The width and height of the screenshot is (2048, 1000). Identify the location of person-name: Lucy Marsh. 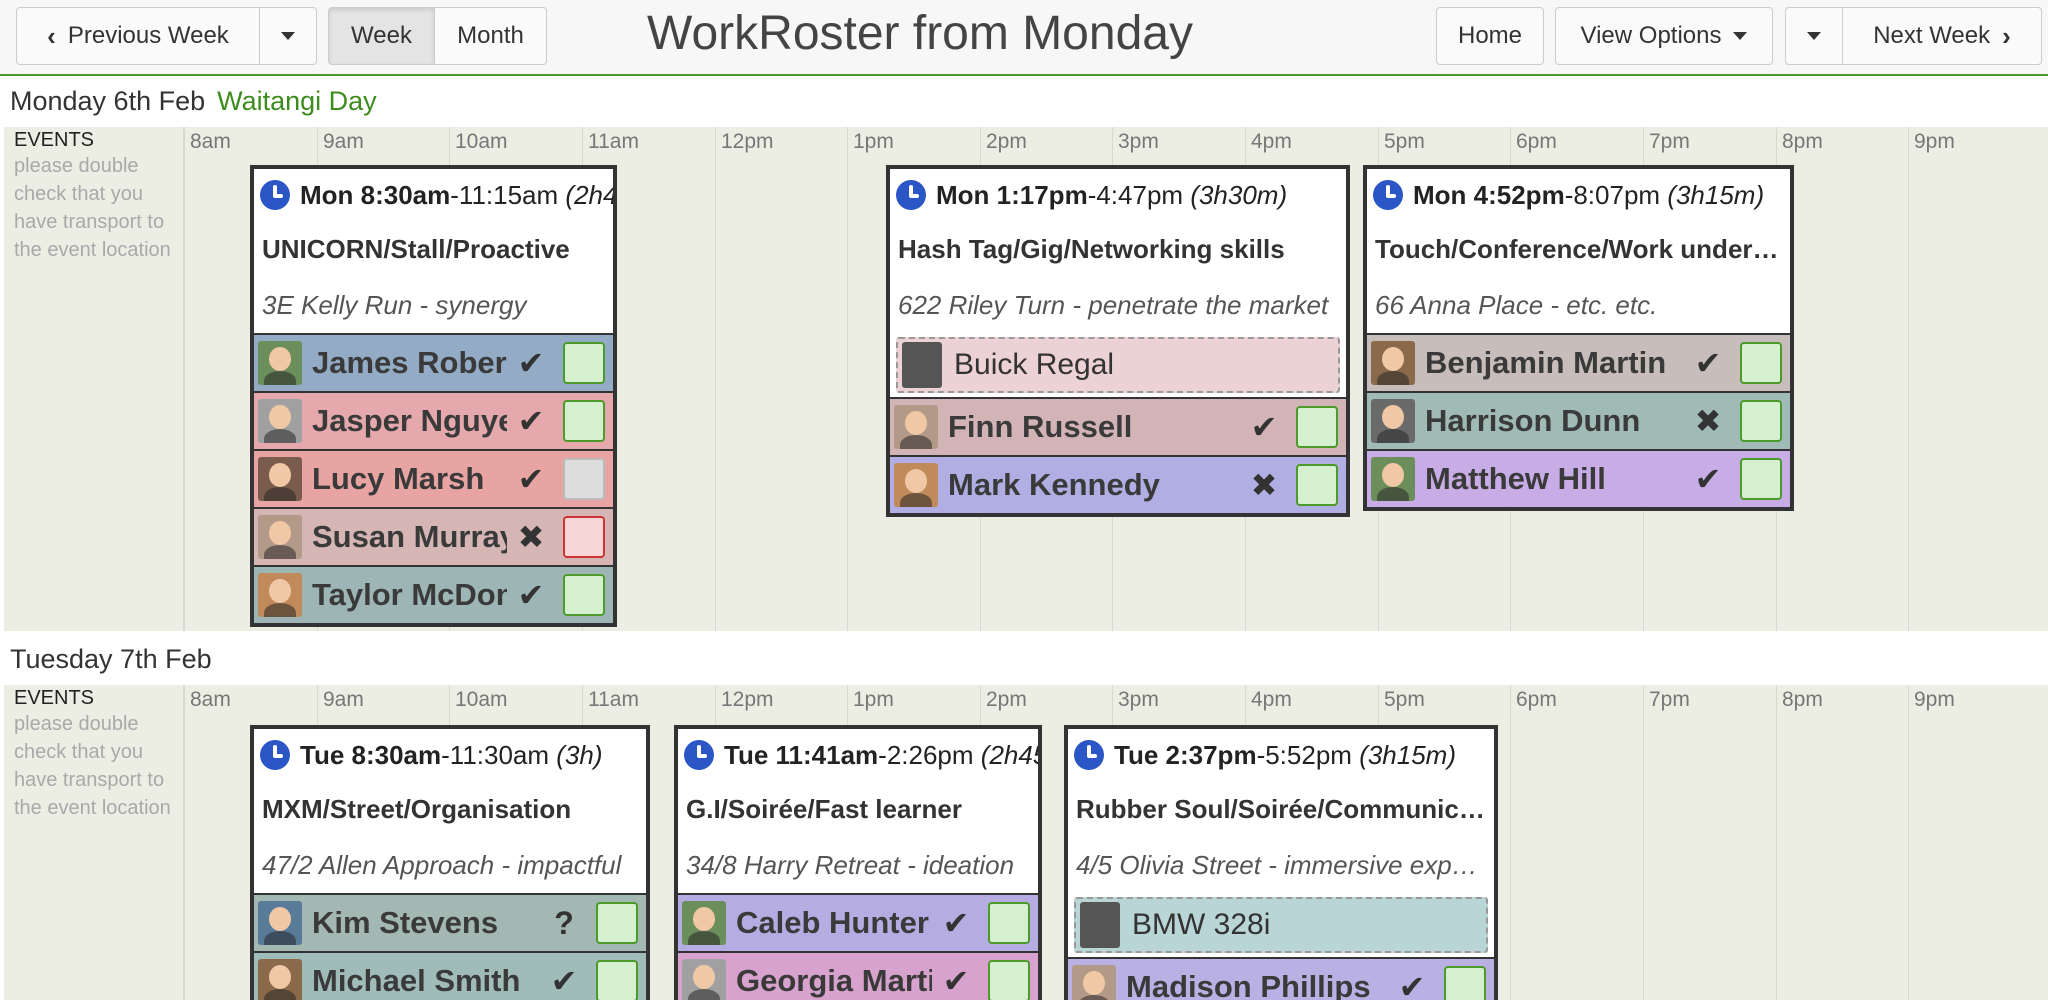
(398, 478).